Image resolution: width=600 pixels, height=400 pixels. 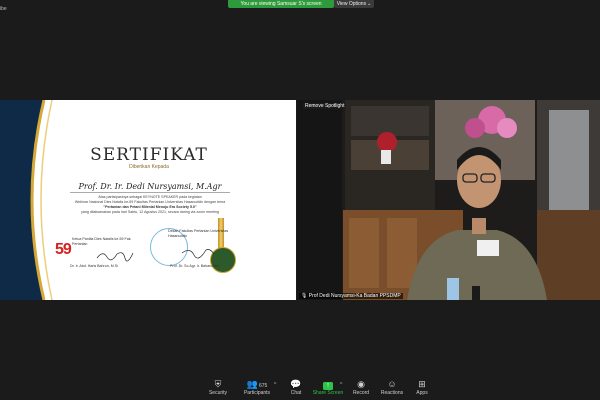 What do you see at coordinates (198, 254) in the screenshot?
I see `right-signature` at bounding box center [198, 254].